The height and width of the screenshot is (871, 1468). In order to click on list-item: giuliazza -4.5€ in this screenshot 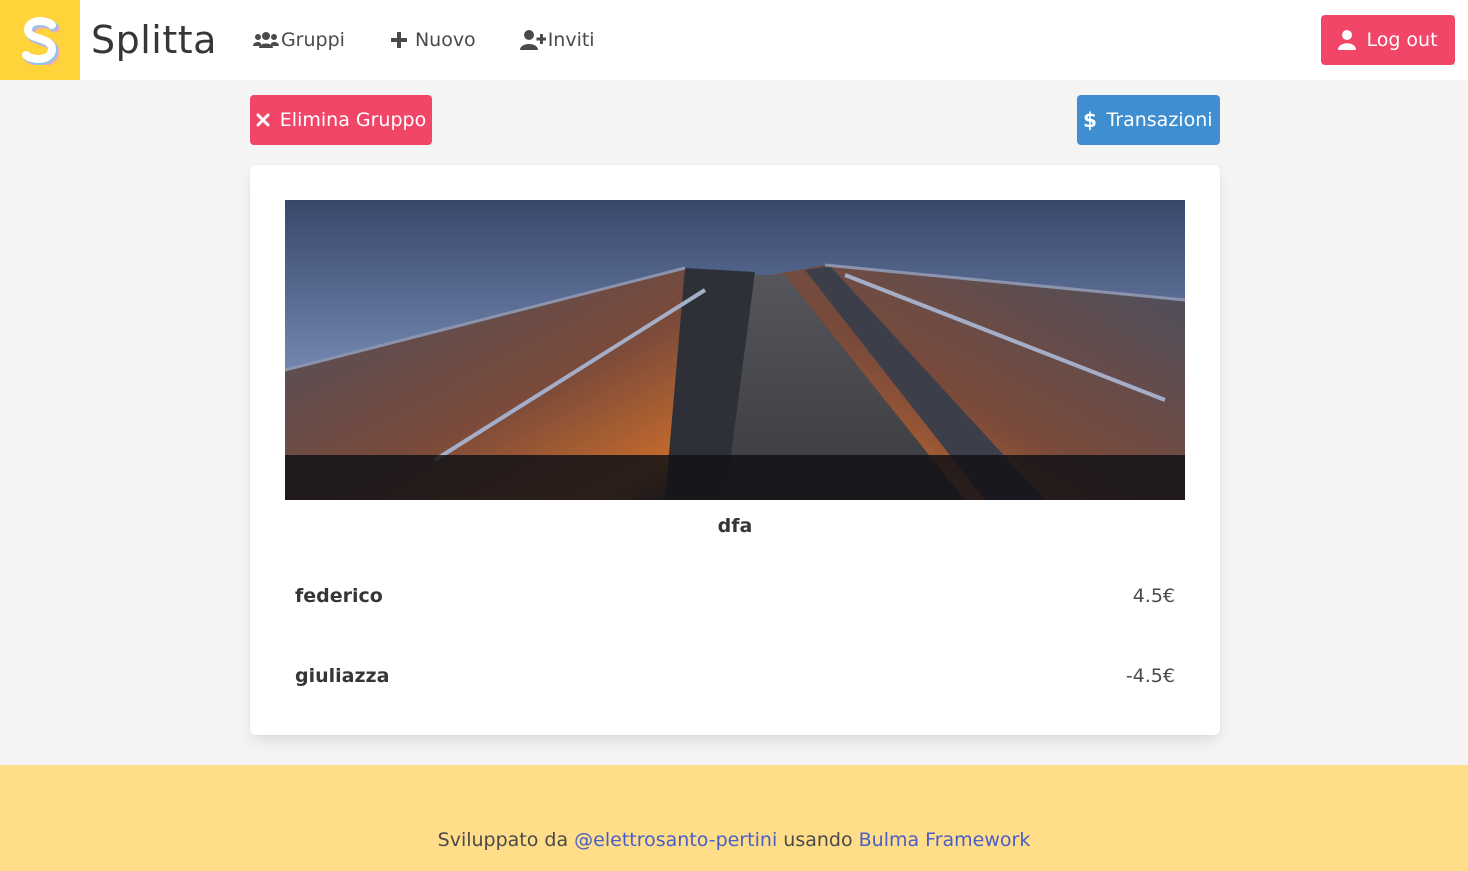, I will do `click(735, 676)`.